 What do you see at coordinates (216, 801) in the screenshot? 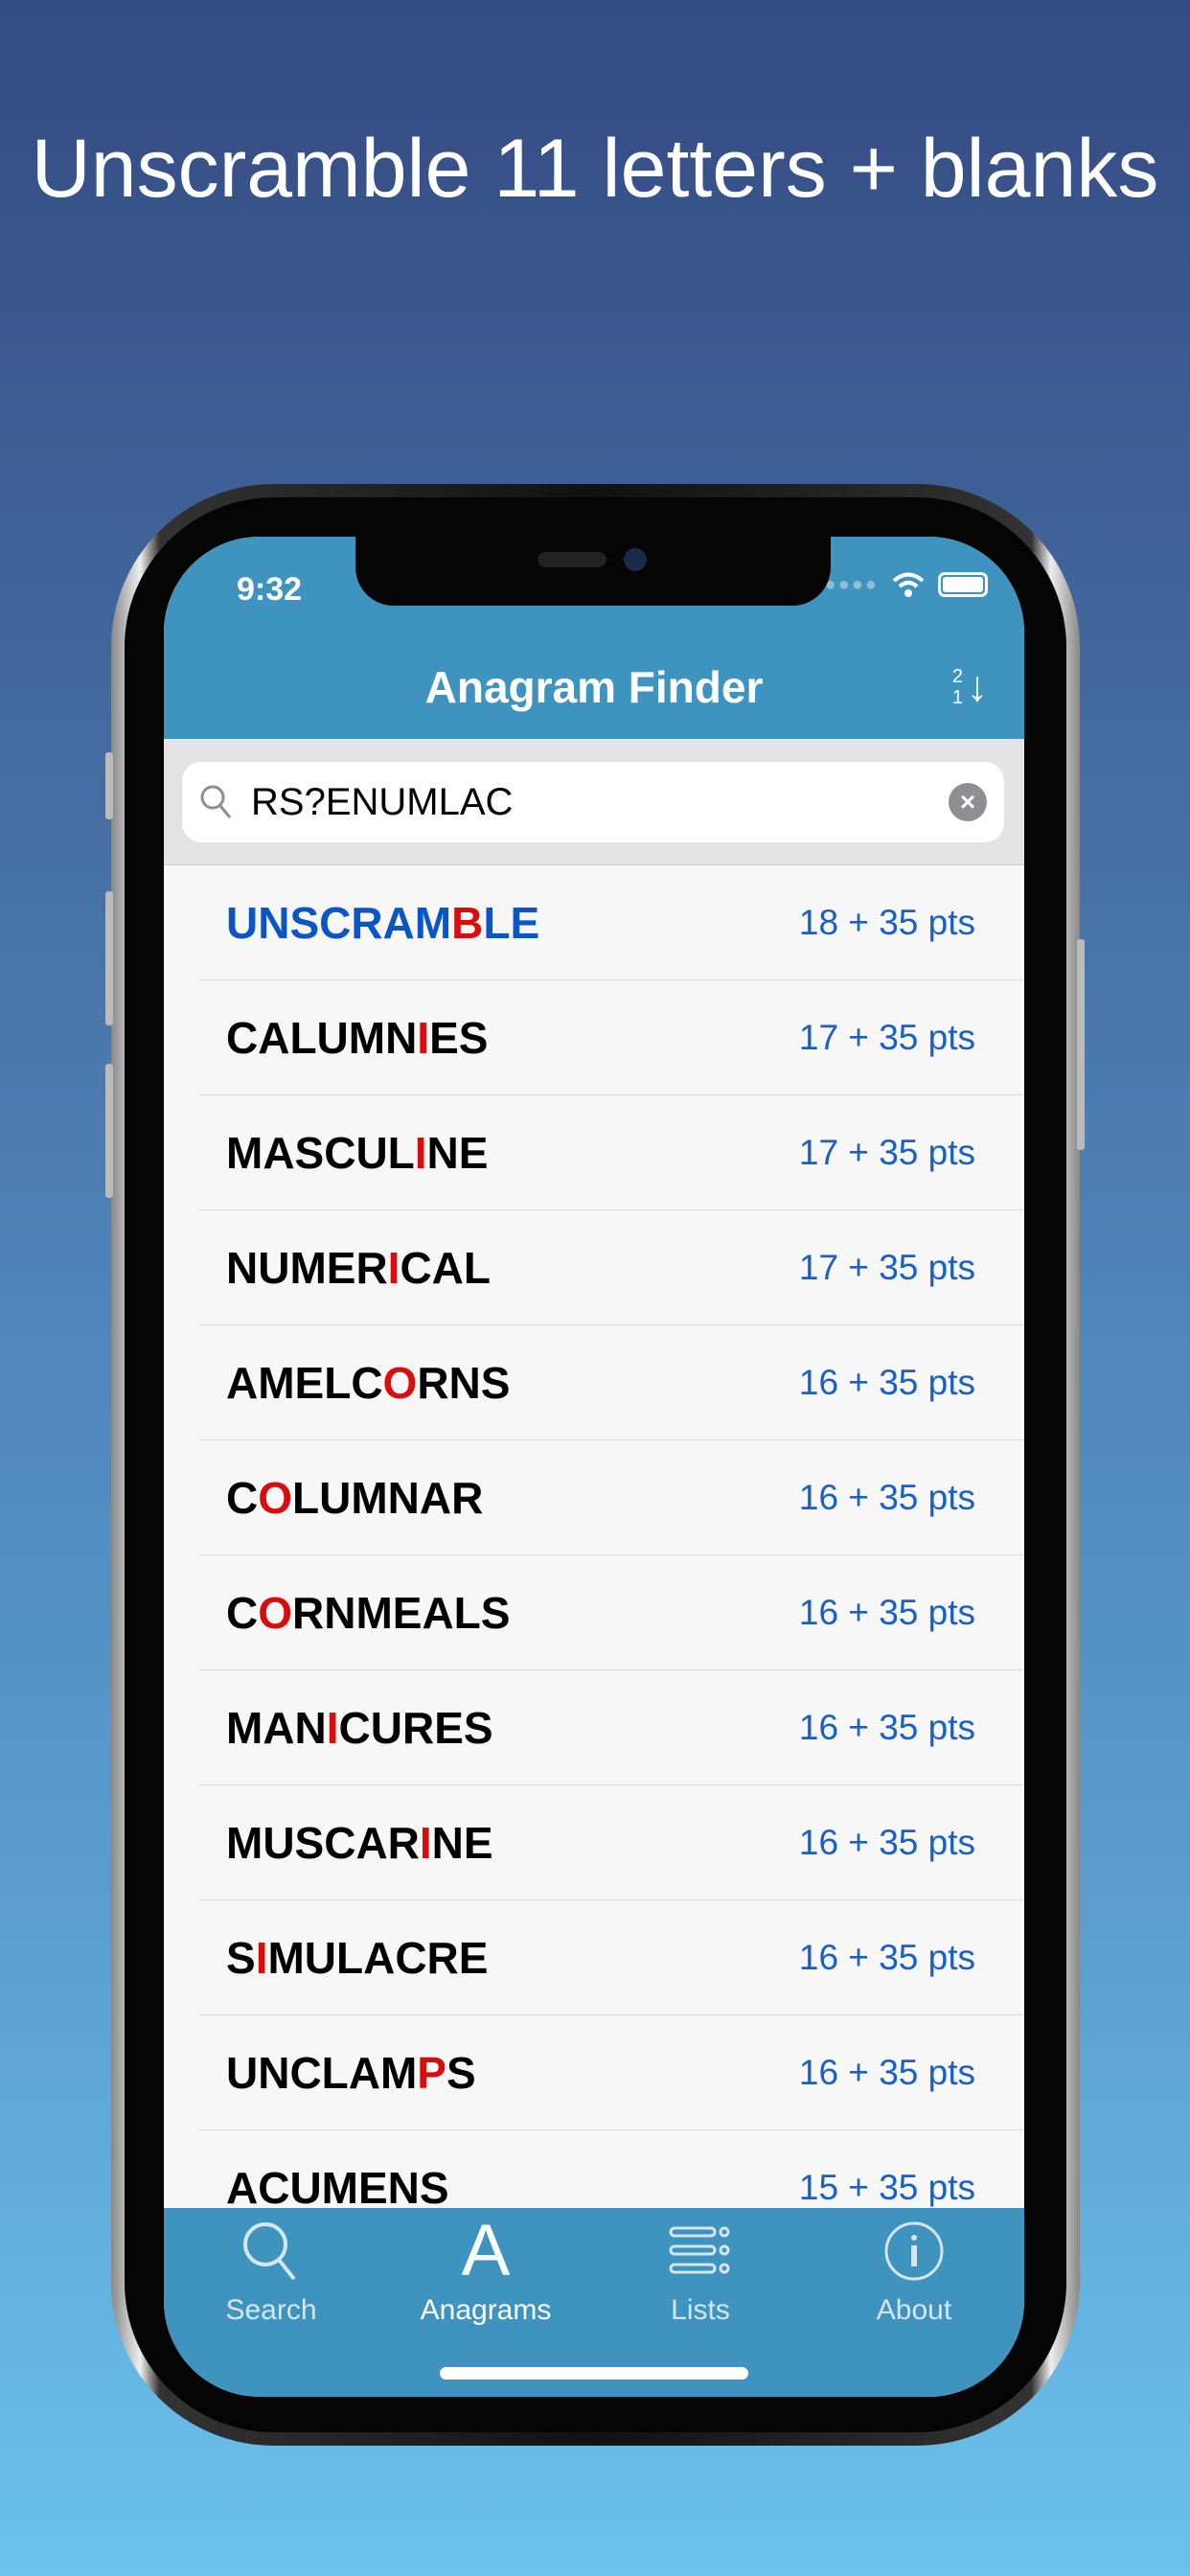
I see `search-icon` at bounding box center [216, 801].